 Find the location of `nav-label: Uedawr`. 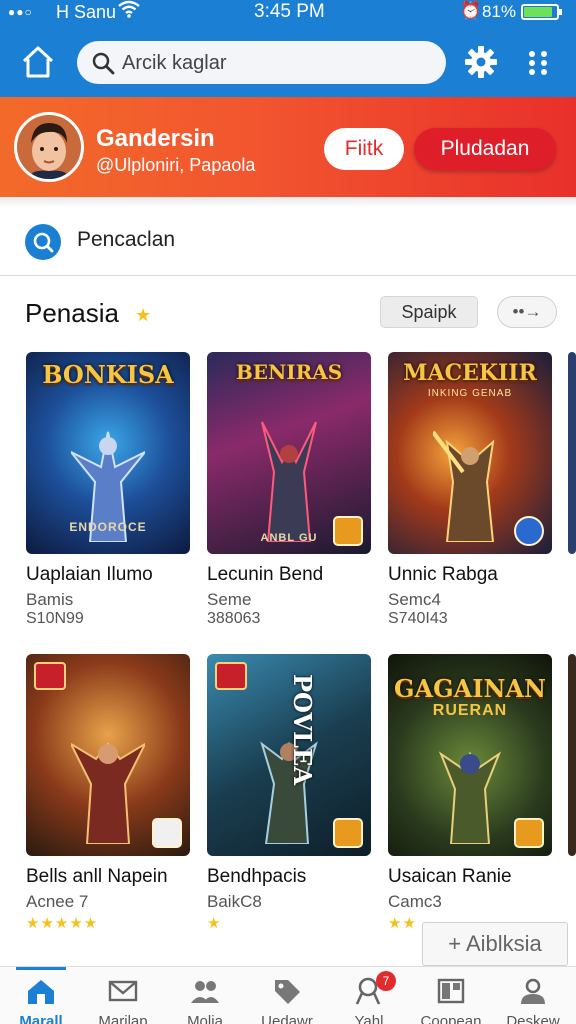

nav-label: Uedawr is located at coordinates (287, 1018).